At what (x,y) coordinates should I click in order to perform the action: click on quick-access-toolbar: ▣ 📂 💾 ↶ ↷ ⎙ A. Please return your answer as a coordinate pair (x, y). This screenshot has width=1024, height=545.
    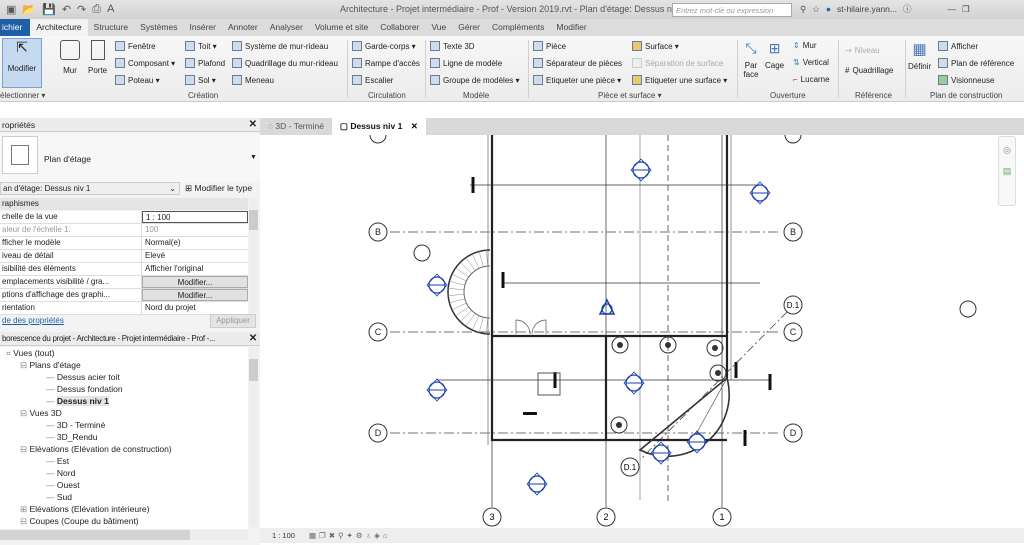
    Looking at the image, I should click on (57, 9).